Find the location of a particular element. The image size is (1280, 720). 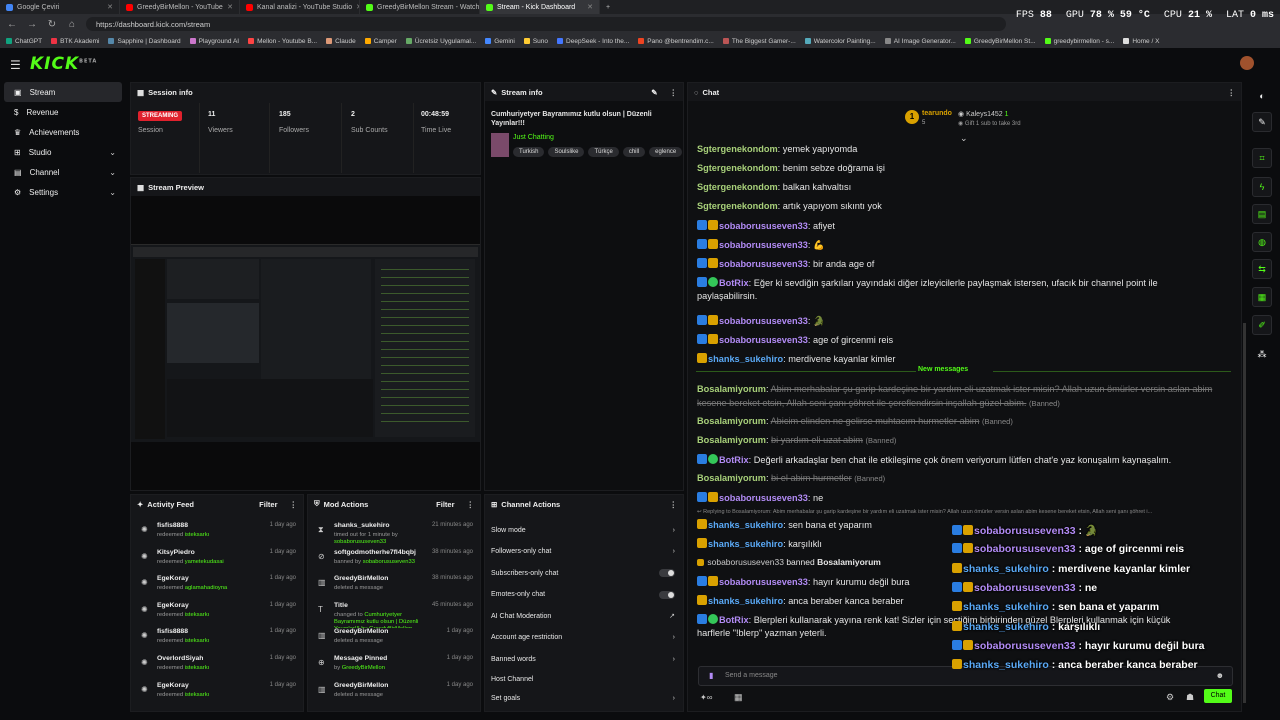

browser-tab: GreedyBirMellon - YouTube ✕ is located at coordinates (180, 7).